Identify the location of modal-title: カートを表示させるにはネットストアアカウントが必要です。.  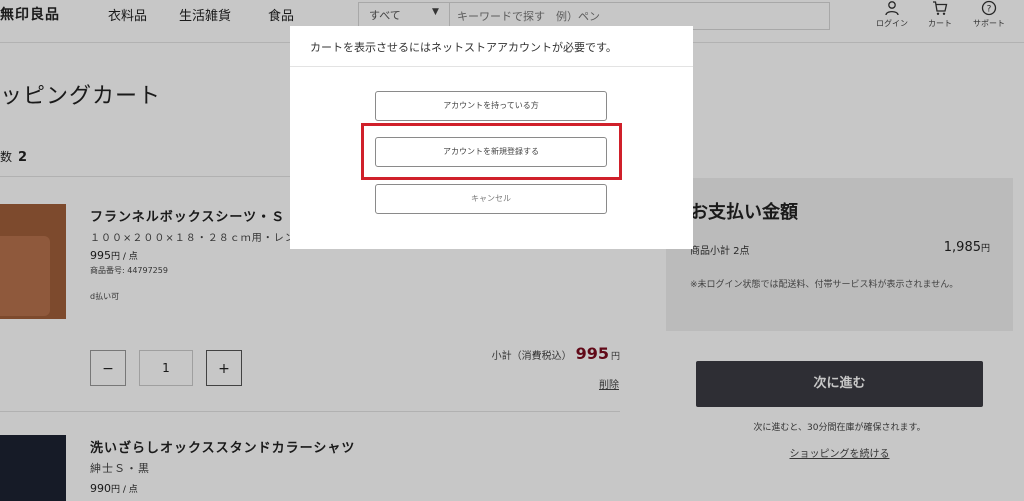
(463, 47).